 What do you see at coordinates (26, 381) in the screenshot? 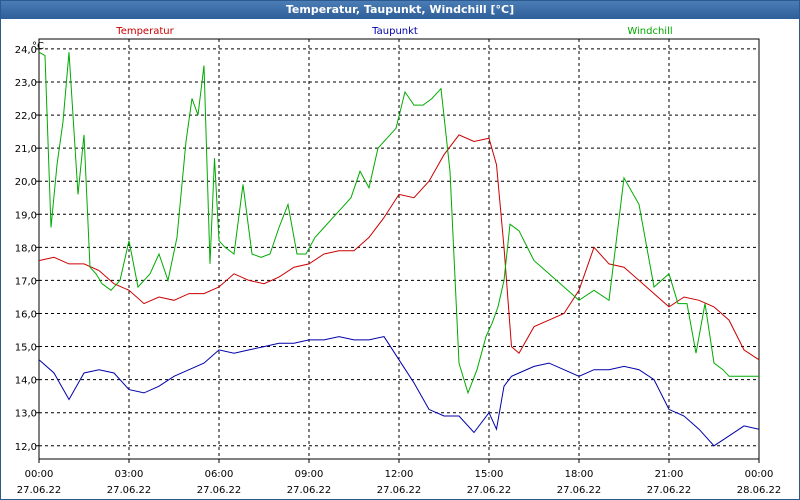
I see `y-tick-label: 14,0` at bounding box center [26, 381].